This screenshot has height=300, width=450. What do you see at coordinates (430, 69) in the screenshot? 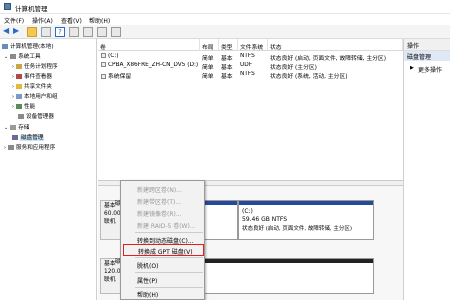
I see `more-actions-link: 更多操作` at bounding box center [430, 69].